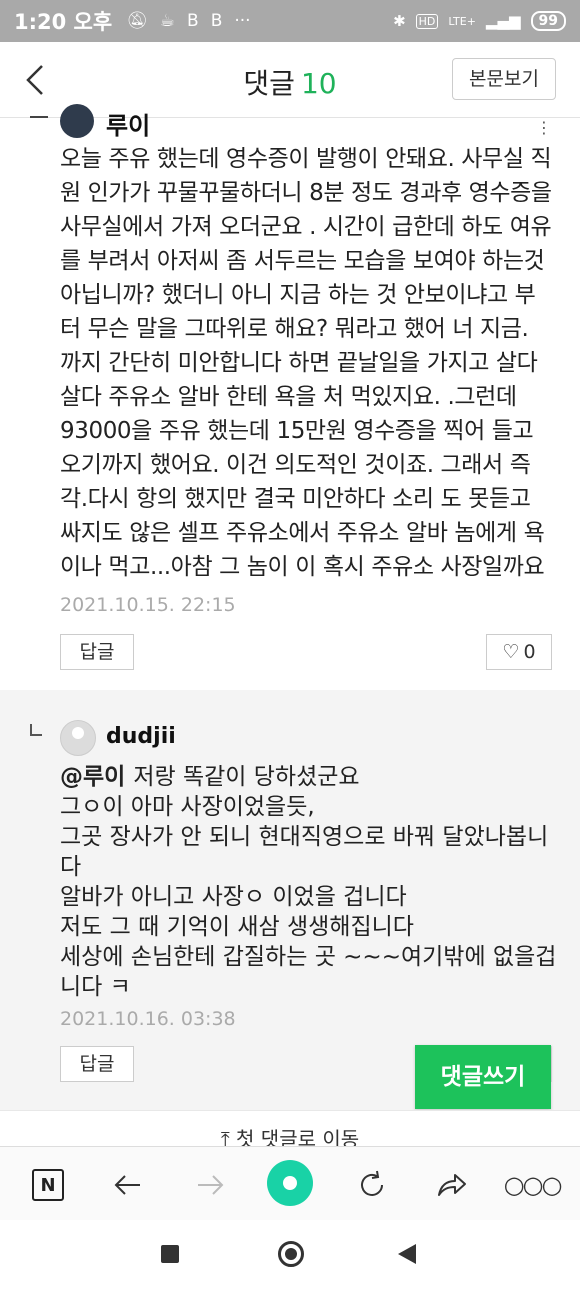  What do you see at coordinates (92, 777) in the screenshot?
I see `mention-tag: @루이` at bounding box center [92, 777].